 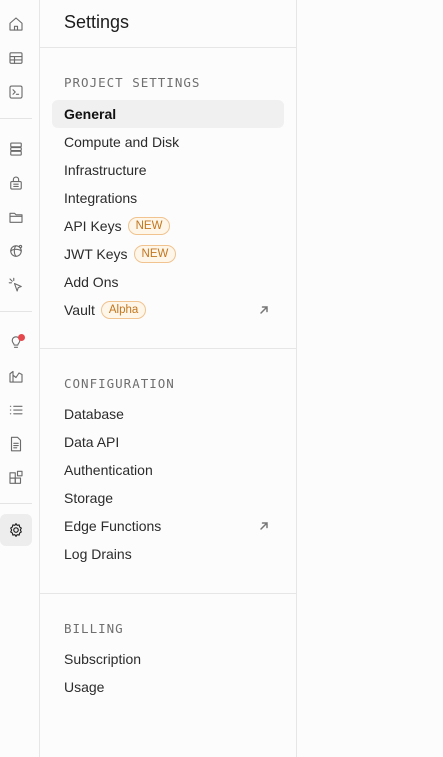 What do you see at coordinates (16, 217) in the screenshot?
I see `storage-folder-icon` at bounding box center [16, 217].